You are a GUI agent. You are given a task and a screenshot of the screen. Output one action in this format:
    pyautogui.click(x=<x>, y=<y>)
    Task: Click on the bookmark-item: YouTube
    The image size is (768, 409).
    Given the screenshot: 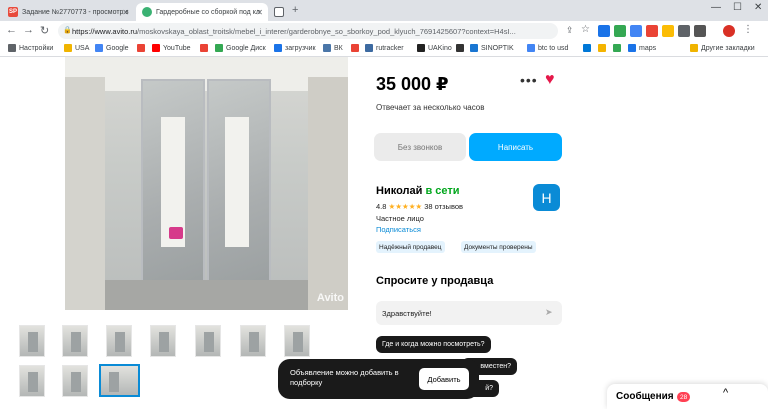 What is the action you would take?
    pyautogui.click(x=171, y=48)
    